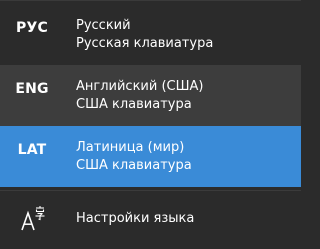  What do you see at coordinates (130, 147) in the screenshot?
I see `language-name: Латиница (мир)` at bounding box center [130, 147].